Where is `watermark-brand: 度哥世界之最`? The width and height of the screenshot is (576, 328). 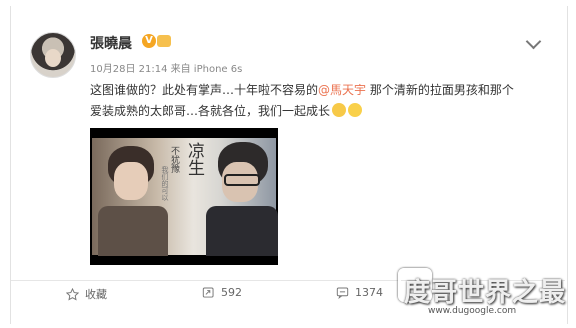
watermark-brand: 度哥世界之最 is located at coordinates (485, 293).